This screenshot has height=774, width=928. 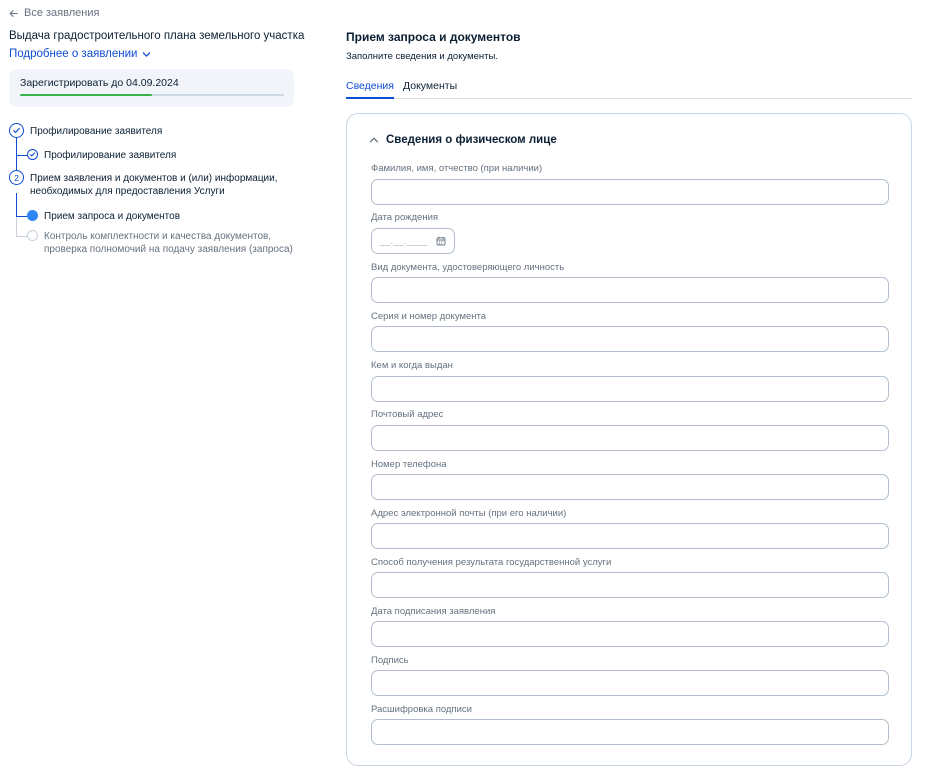 I want to click on postal-address-label: Почтовый адрес, so click(x=407, y=414).